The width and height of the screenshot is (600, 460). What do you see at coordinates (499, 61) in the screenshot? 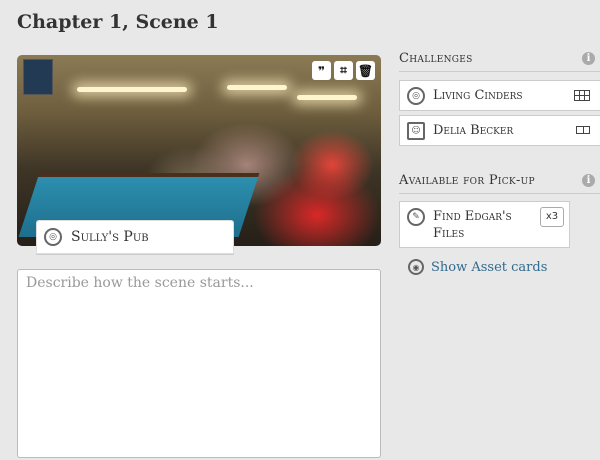
I see `challenges-header: Challenges i` at bounding box center [499, 61].